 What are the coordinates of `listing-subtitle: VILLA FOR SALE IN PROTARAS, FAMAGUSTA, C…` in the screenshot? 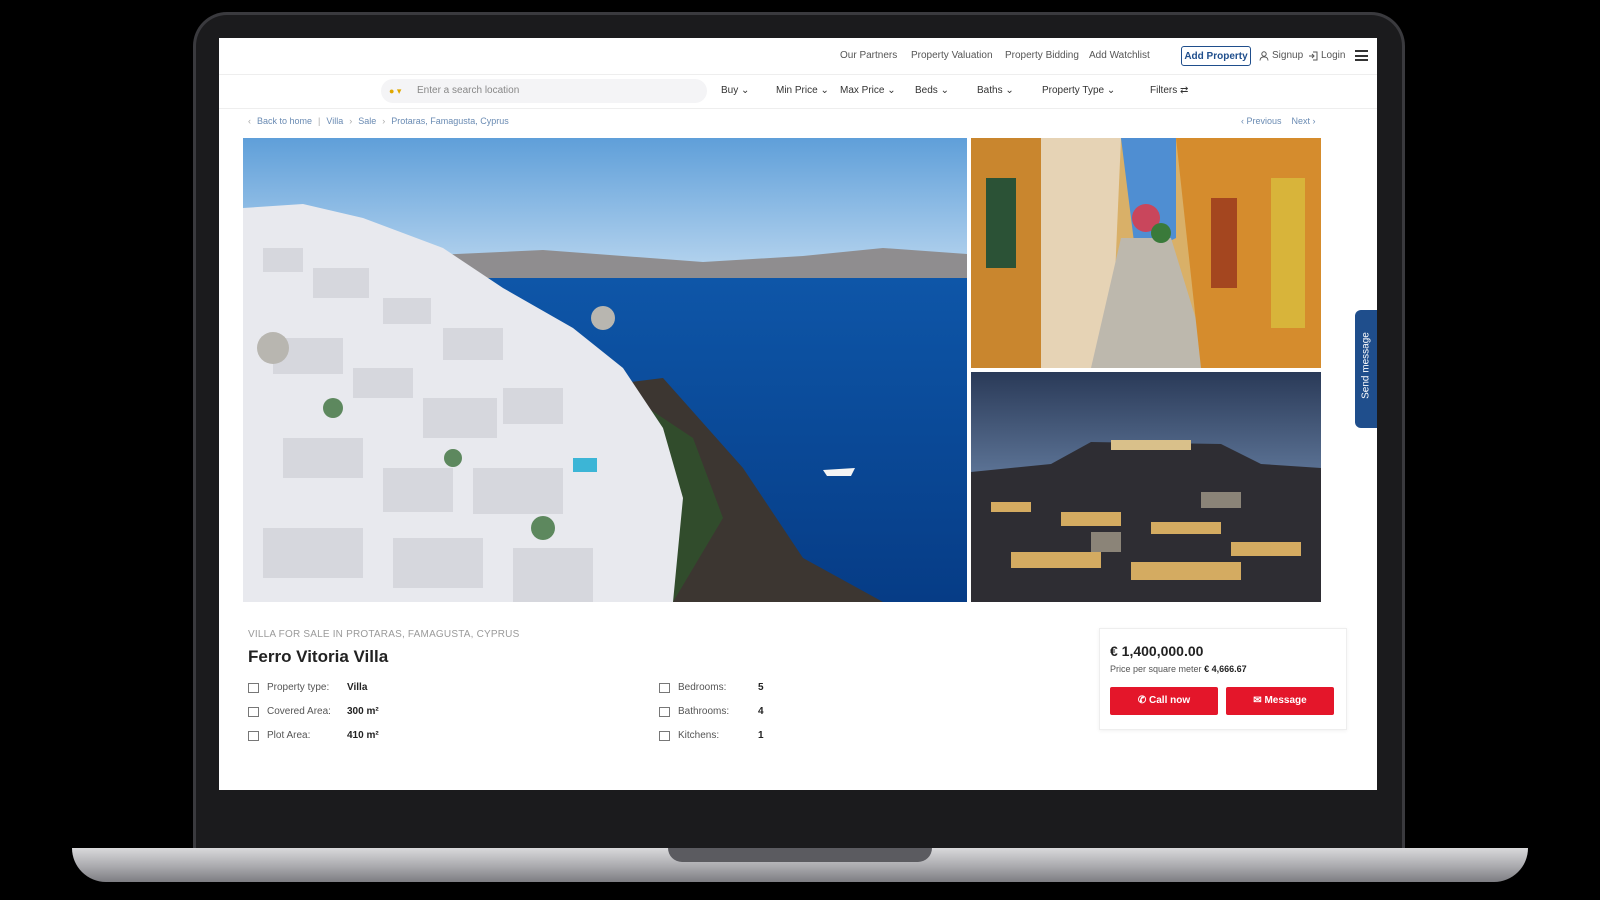 It's located at (384, 634).